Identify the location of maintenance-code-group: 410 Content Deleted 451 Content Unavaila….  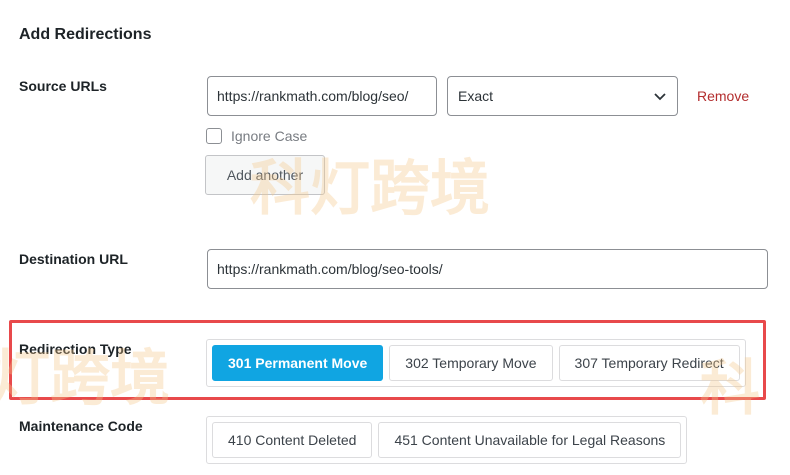
(447, 440).